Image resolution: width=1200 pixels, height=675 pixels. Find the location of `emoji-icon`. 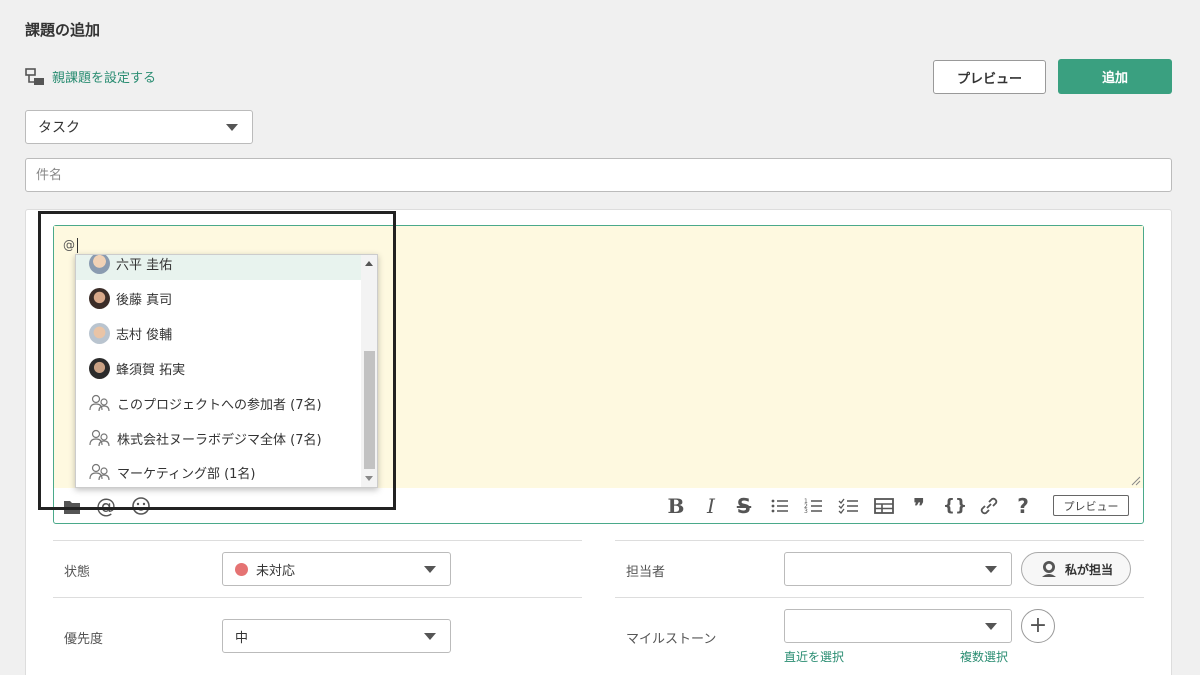

emoji-icon is located at coordinates (141, 506).